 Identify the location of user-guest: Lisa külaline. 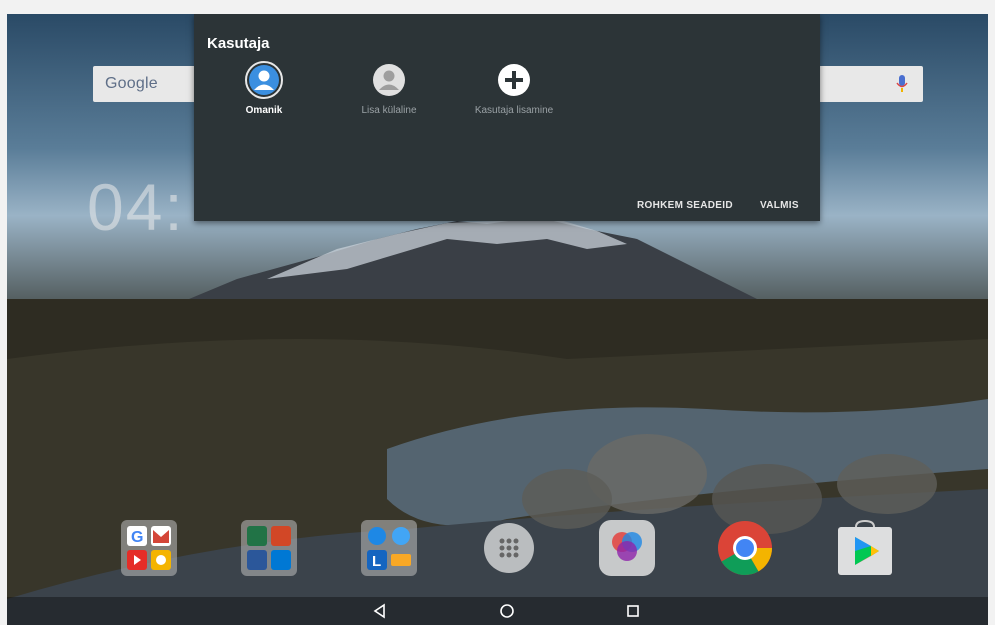
(389, 88).